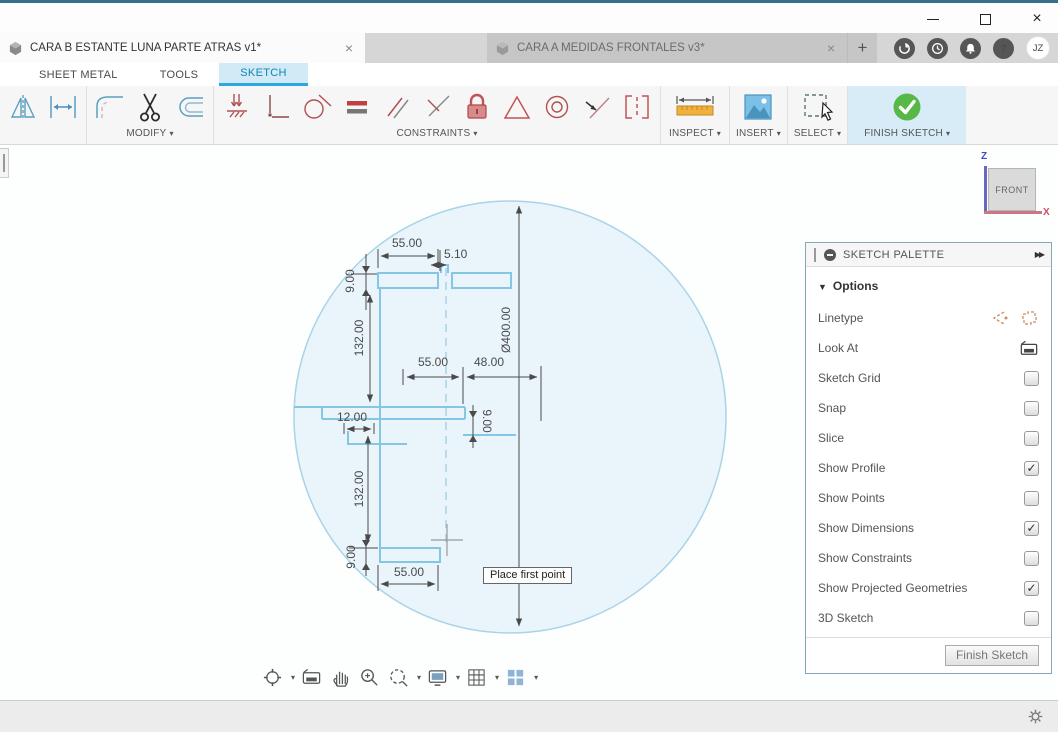 The image size is (1058, 732). What do you see at coordinates (818, 107) in the screenshot?
I see `select-icon` at bounding box center [818, 107].